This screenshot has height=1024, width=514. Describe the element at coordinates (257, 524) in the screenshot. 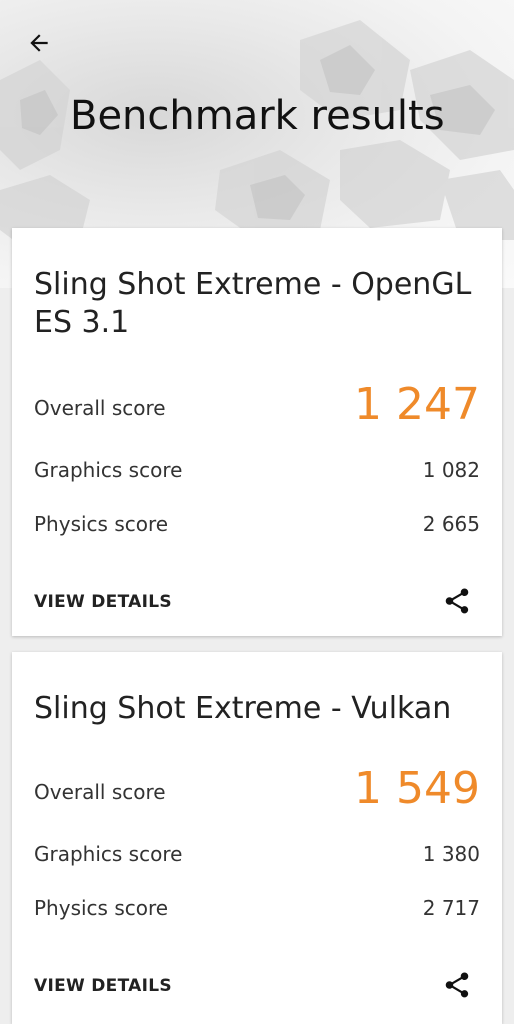

I see `physics-score-row: Physics score 2 665` at that location.